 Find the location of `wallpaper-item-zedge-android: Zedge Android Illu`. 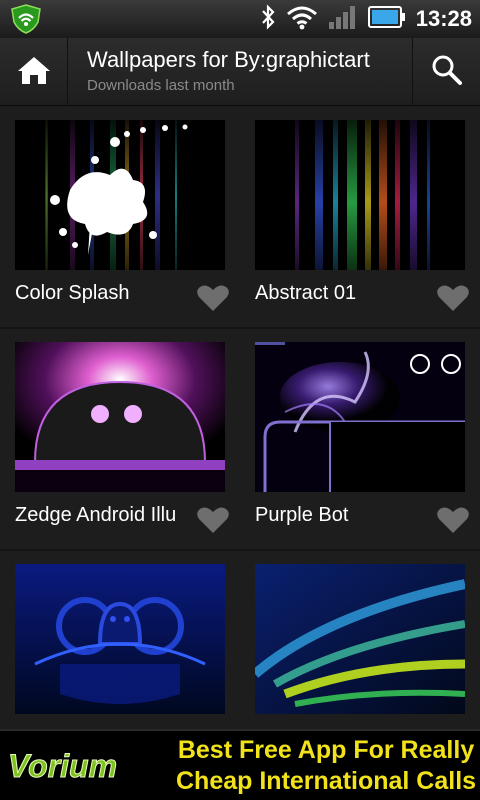

wallpaper-item-zedge-android: Zedge Android Illu is located at coordinates (120, 439).